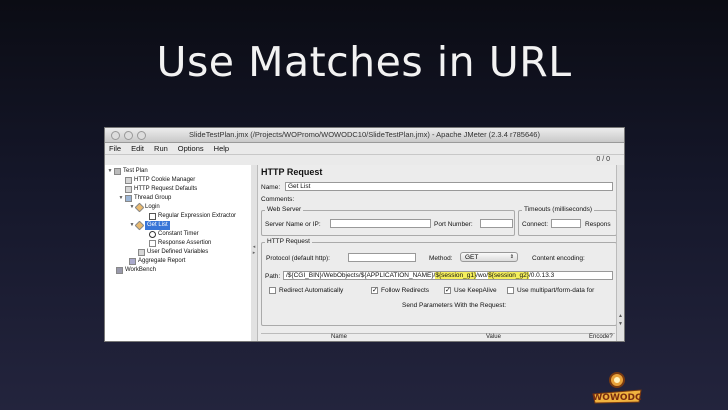 This screenshot has width=728, height=410. What do you see at coordinates (254, 247) in the screenshot?
I see `splitter-left-arrow-icon: ◂` at bounding box center [254, 247].